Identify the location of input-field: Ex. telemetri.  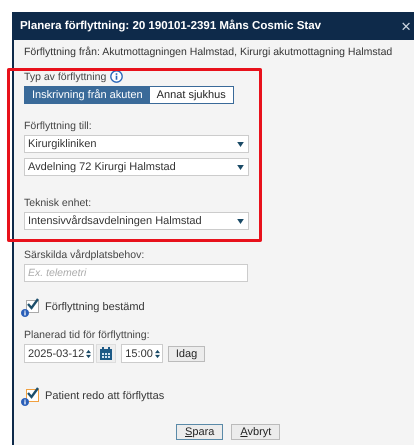
(136, 273).